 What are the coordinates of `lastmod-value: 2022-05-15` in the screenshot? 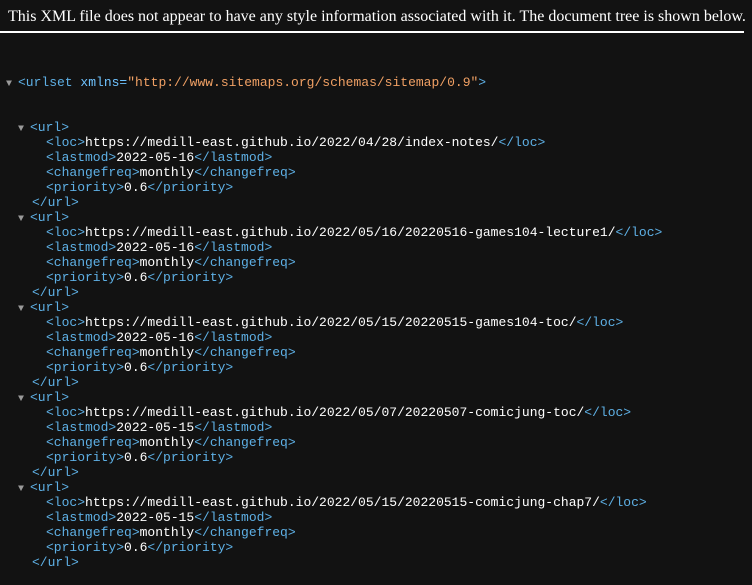 It's located at (155, 427).